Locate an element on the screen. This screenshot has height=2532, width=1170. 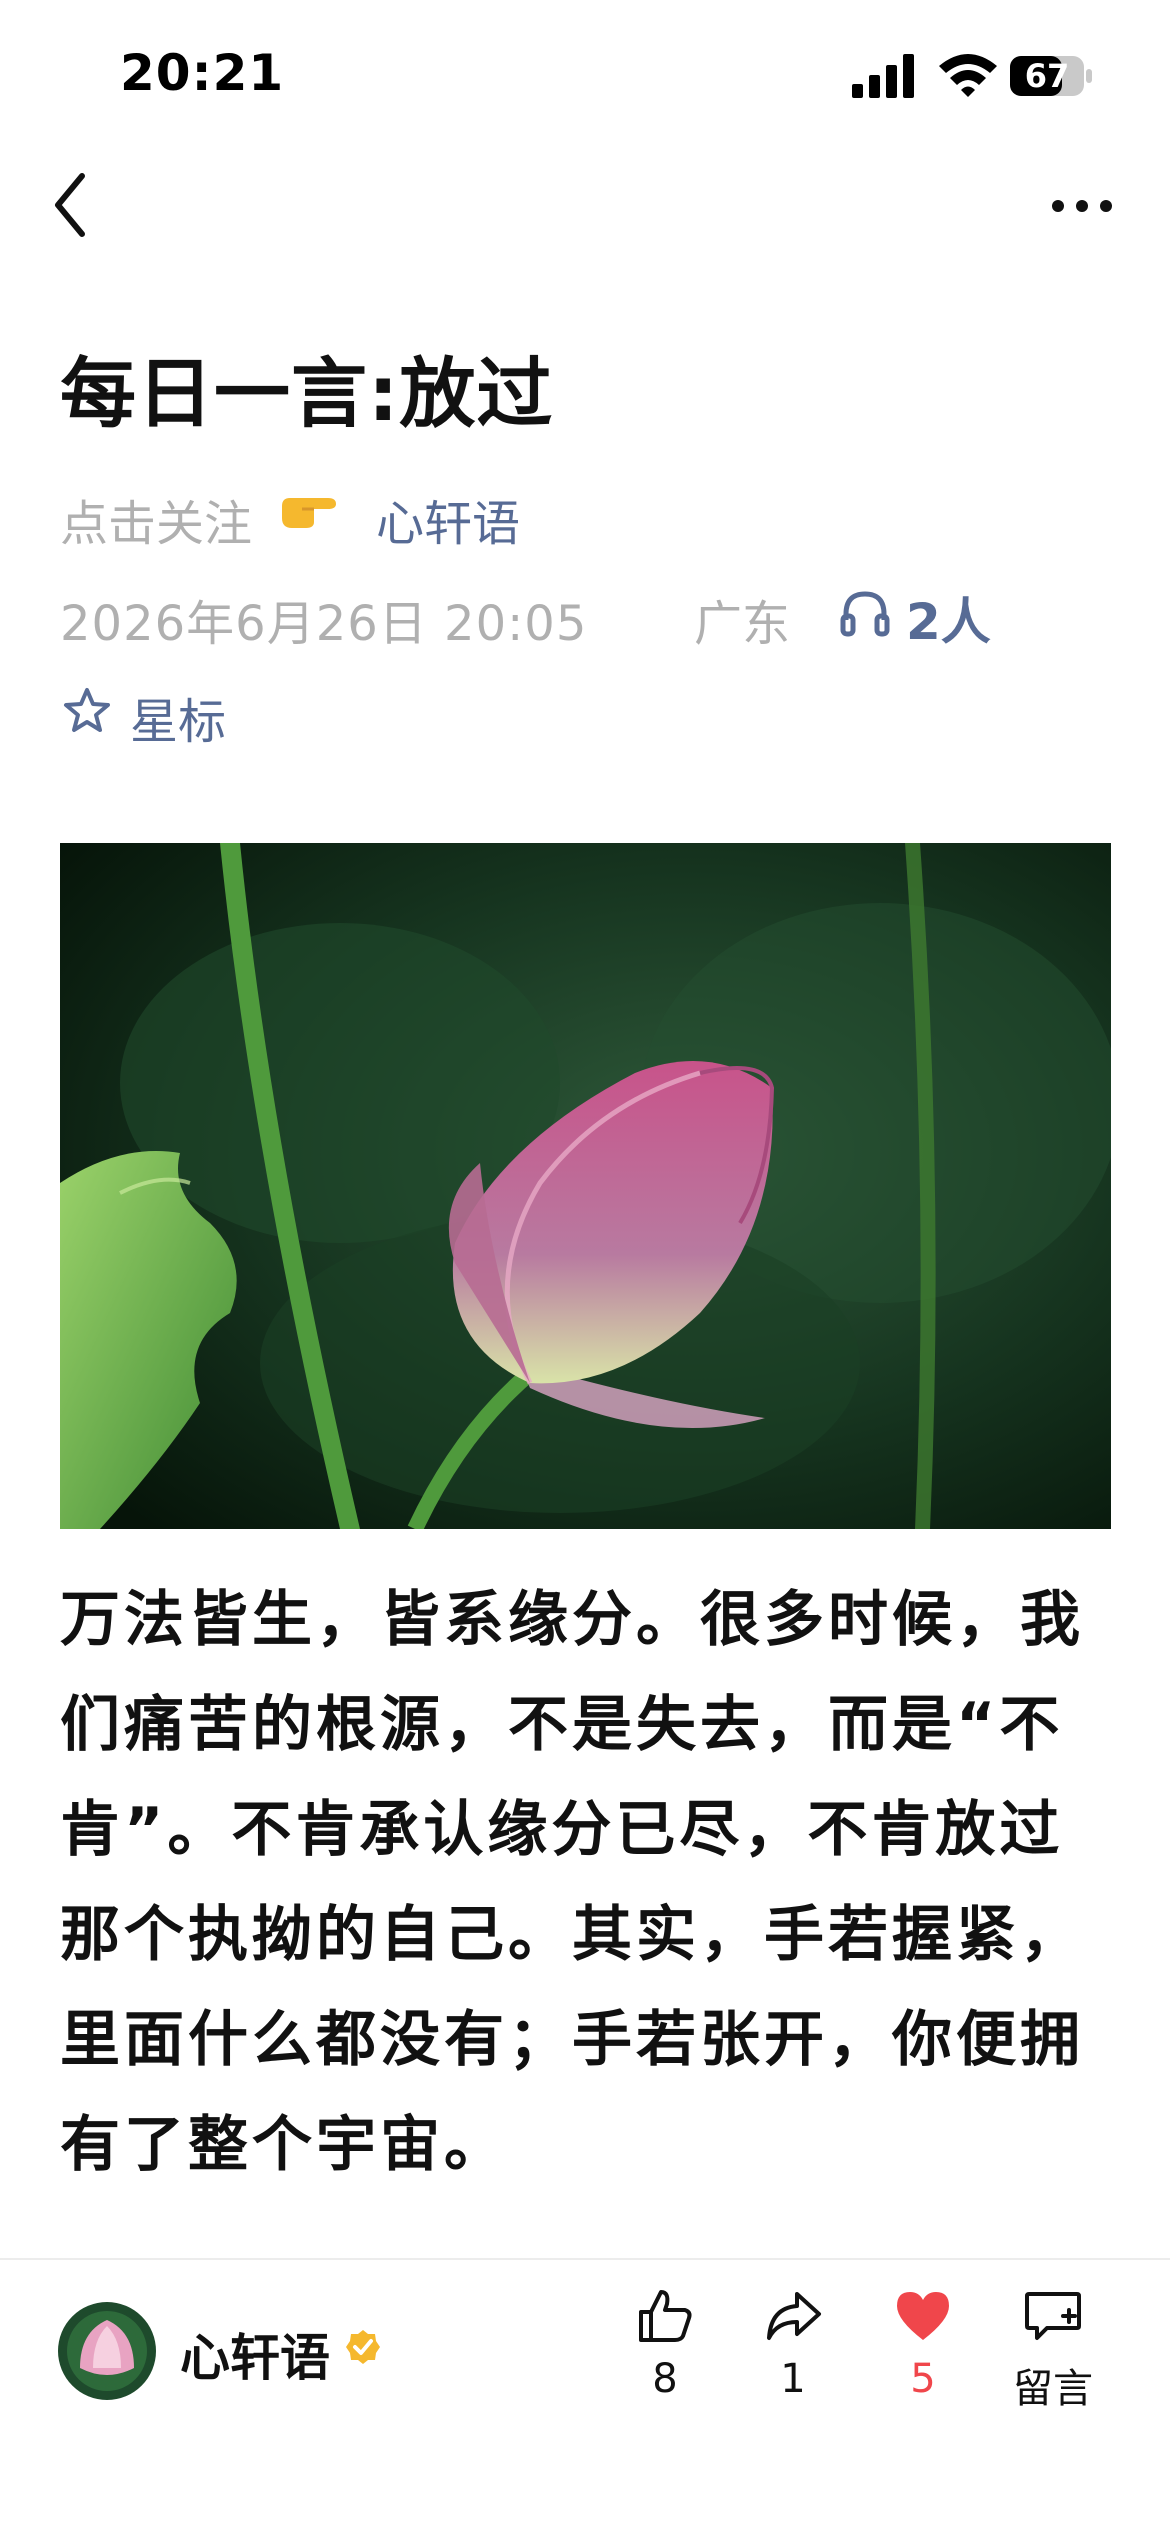
comment-label: 留言 is located at coordinates (1053, 2389).